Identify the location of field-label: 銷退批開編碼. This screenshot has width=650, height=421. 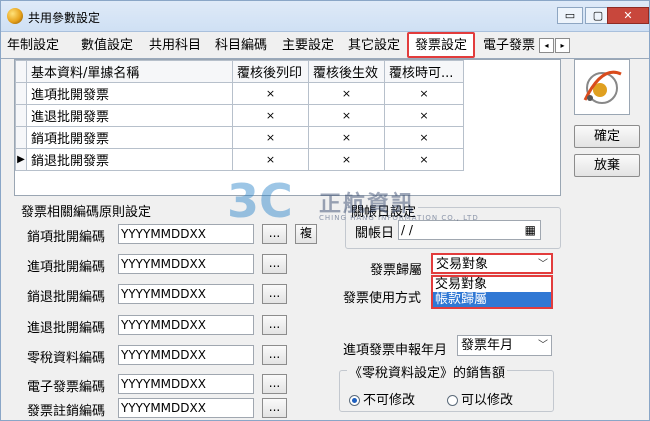
(66, 297).